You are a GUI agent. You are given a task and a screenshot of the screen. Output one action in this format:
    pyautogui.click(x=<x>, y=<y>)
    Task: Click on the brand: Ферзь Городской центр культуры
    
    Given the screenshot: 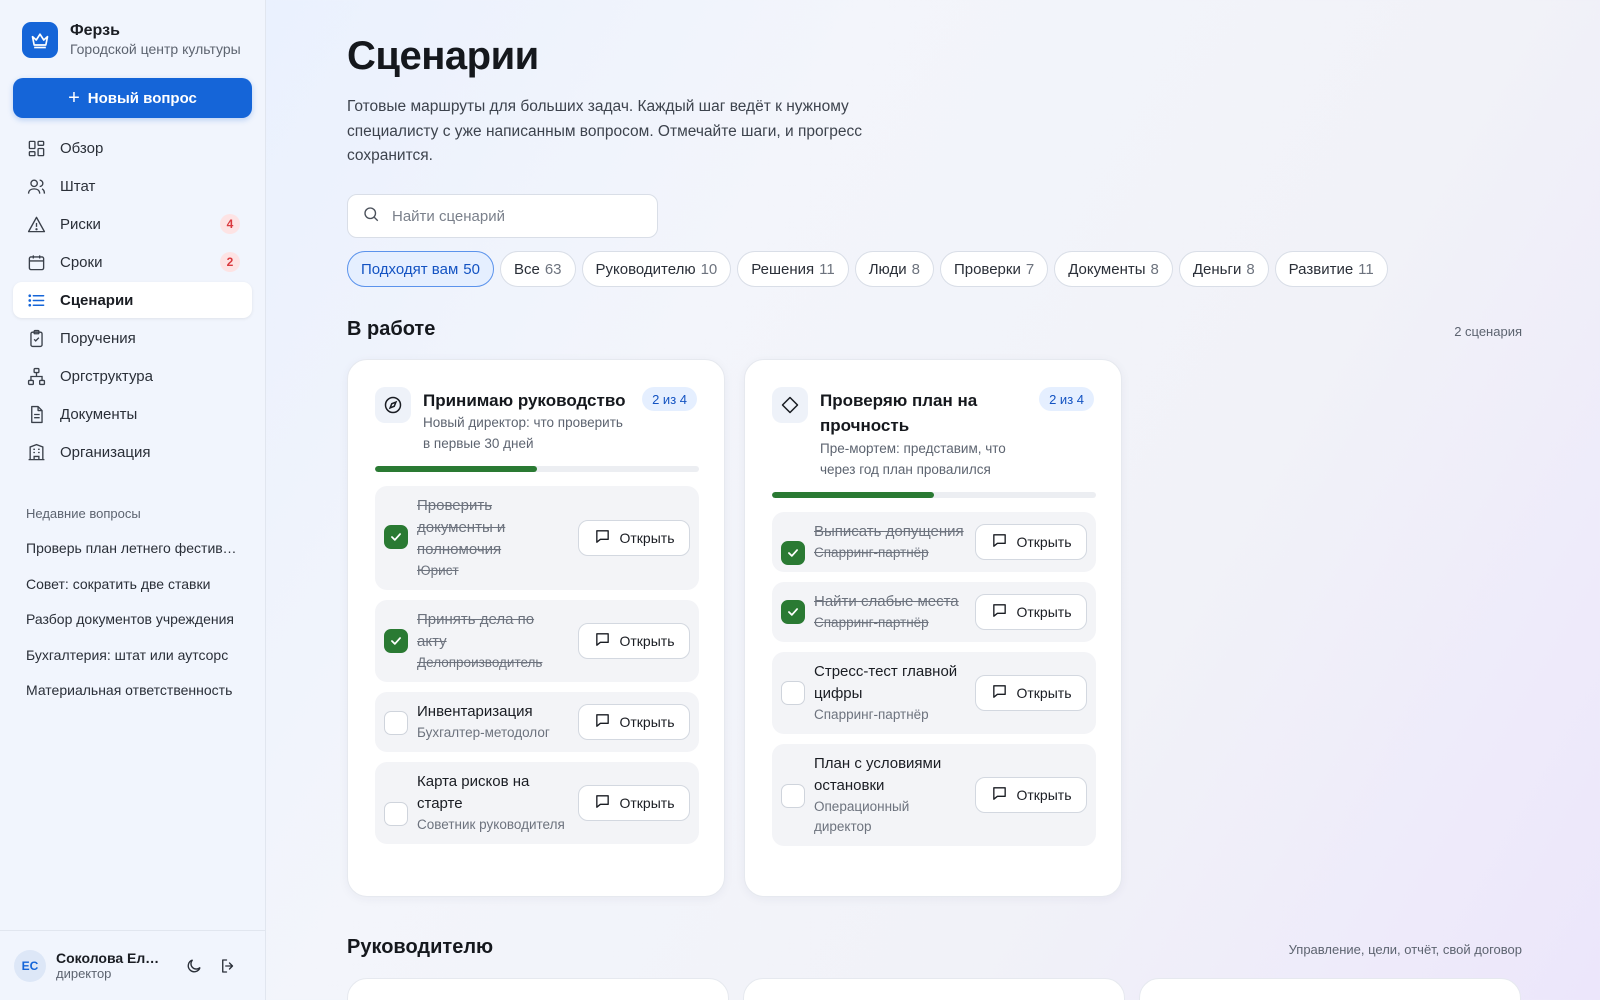 What is the action you would take?
    pyautogui.click(x=132, y=40)
    